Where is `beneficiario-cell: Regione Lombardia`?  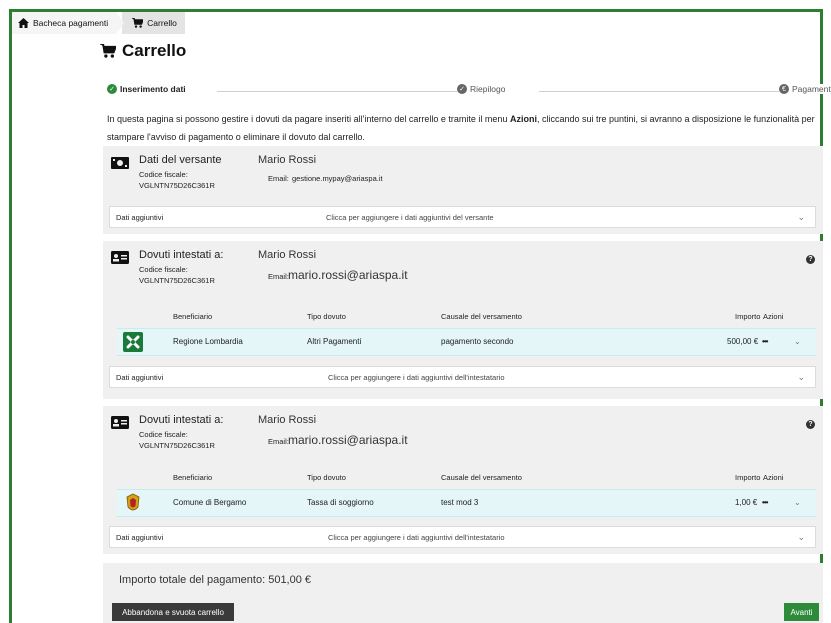 beneficiario-cell: Regione Lombardia is located at coordinates (208, 341).